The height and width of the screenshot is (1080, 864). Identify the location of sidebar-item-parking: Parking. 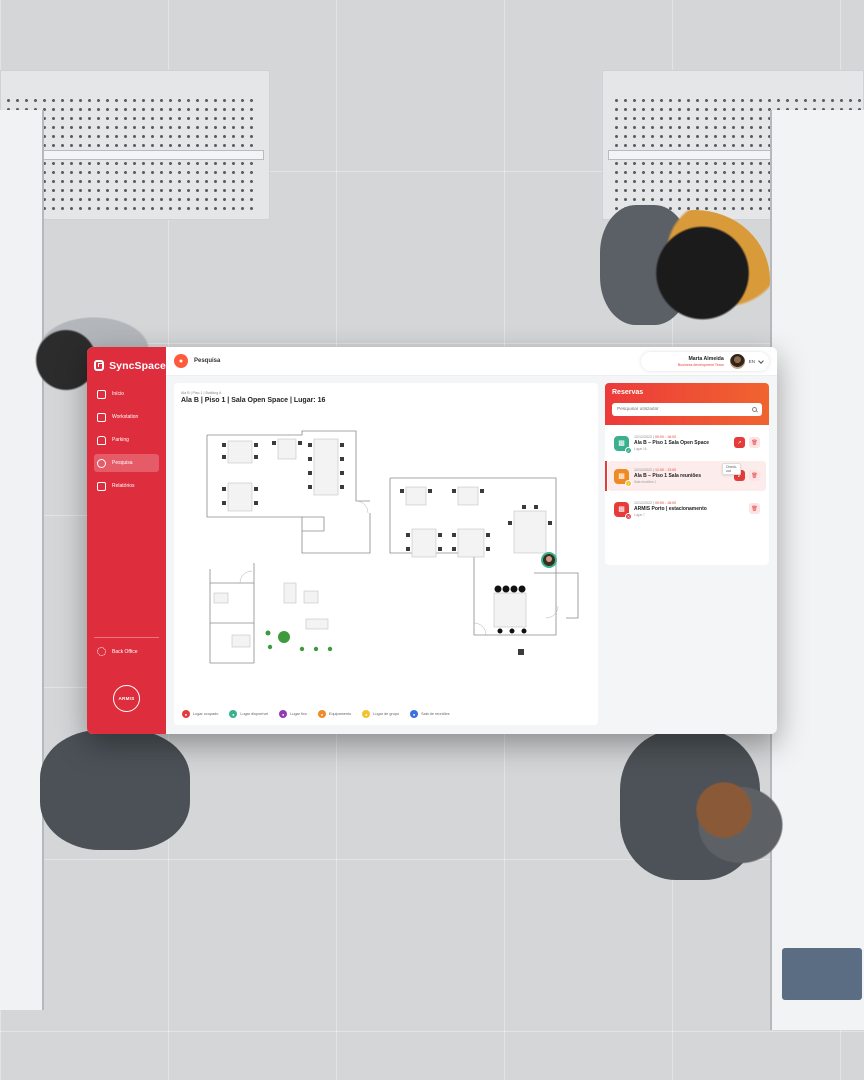
(126, 440).